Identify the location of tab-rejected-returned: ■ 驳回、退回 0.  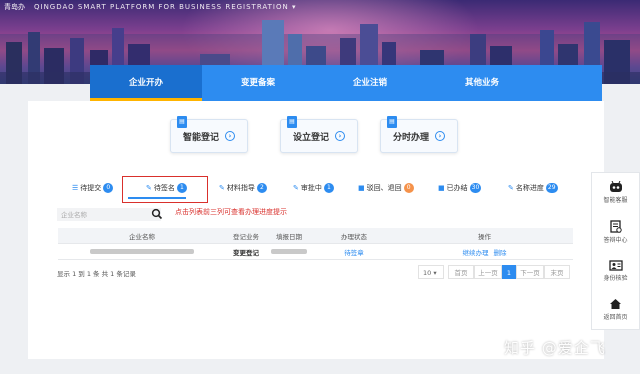
(386, 188).